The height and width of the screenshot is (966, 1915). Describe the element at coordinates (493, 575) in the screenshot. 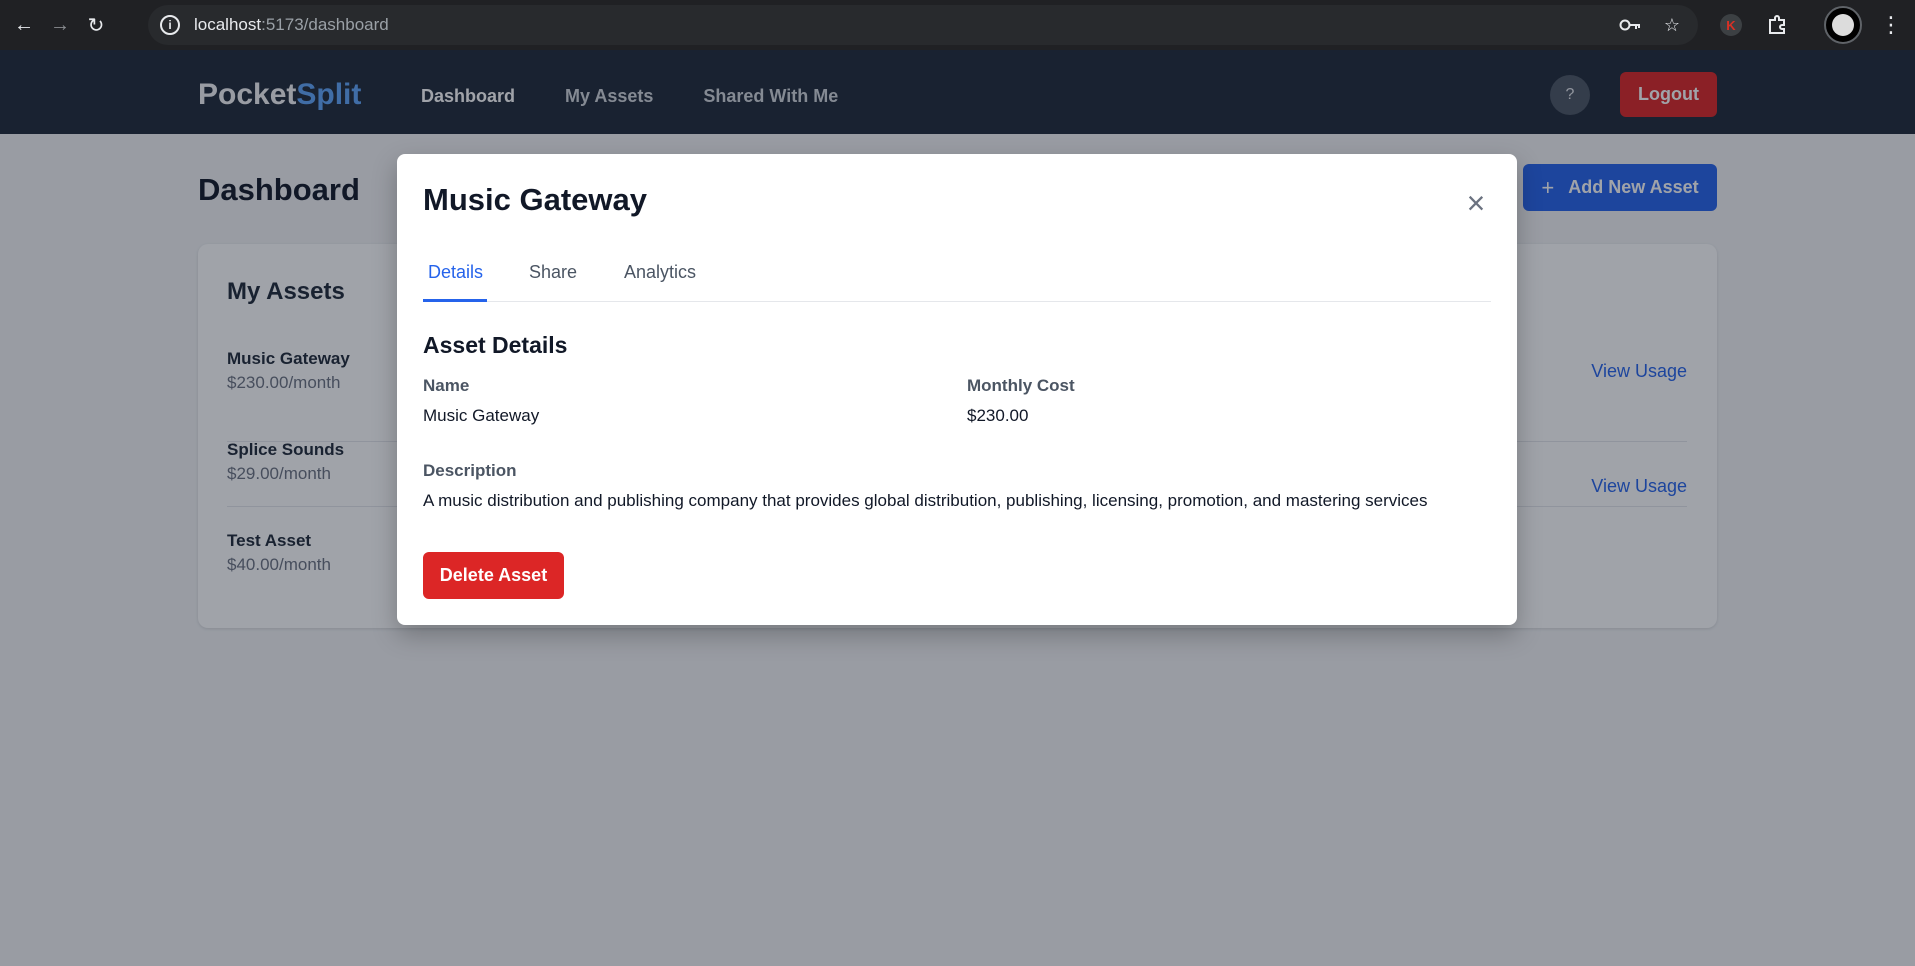

I see `delete-asset-button: Delete Asset` at that location.